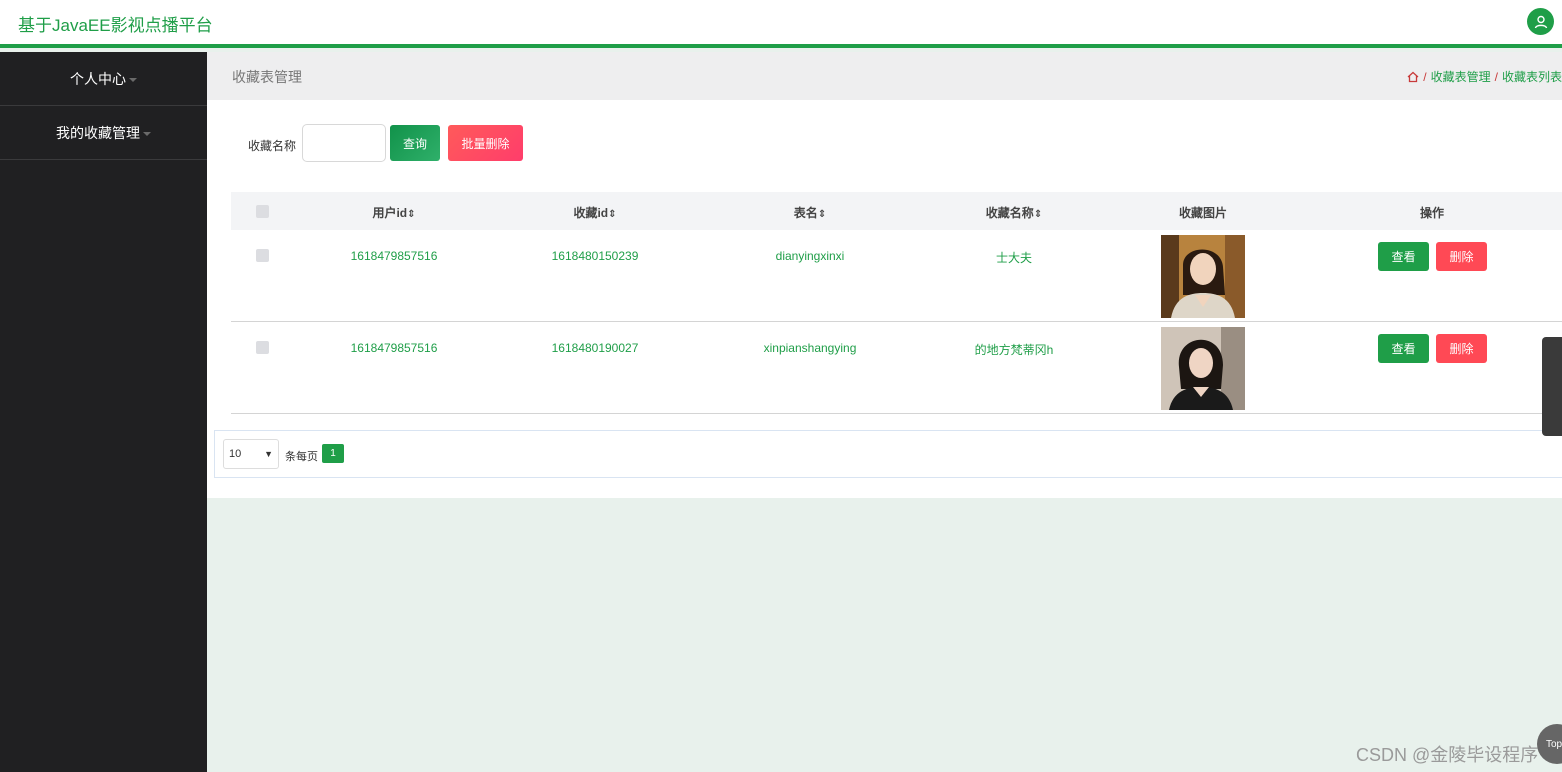 The width and height of the screenshot is (1562, 772). I want to click on breadcrumb-link-fav-manage: 收藏表管理, so click(1461, 76).